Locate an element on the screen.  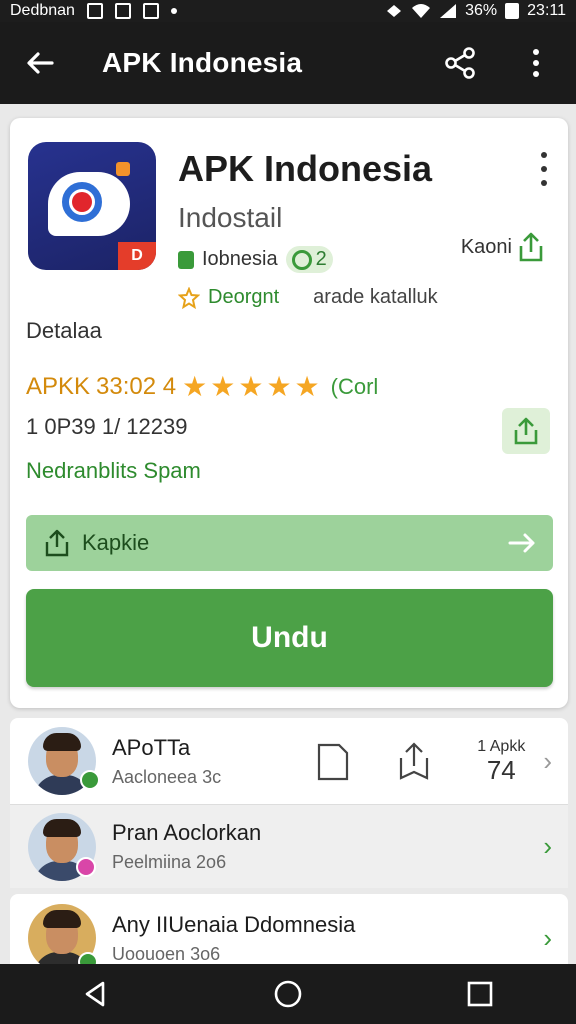
app-meta-row: Iobnesia 2 is located at coordinates (255, 259).